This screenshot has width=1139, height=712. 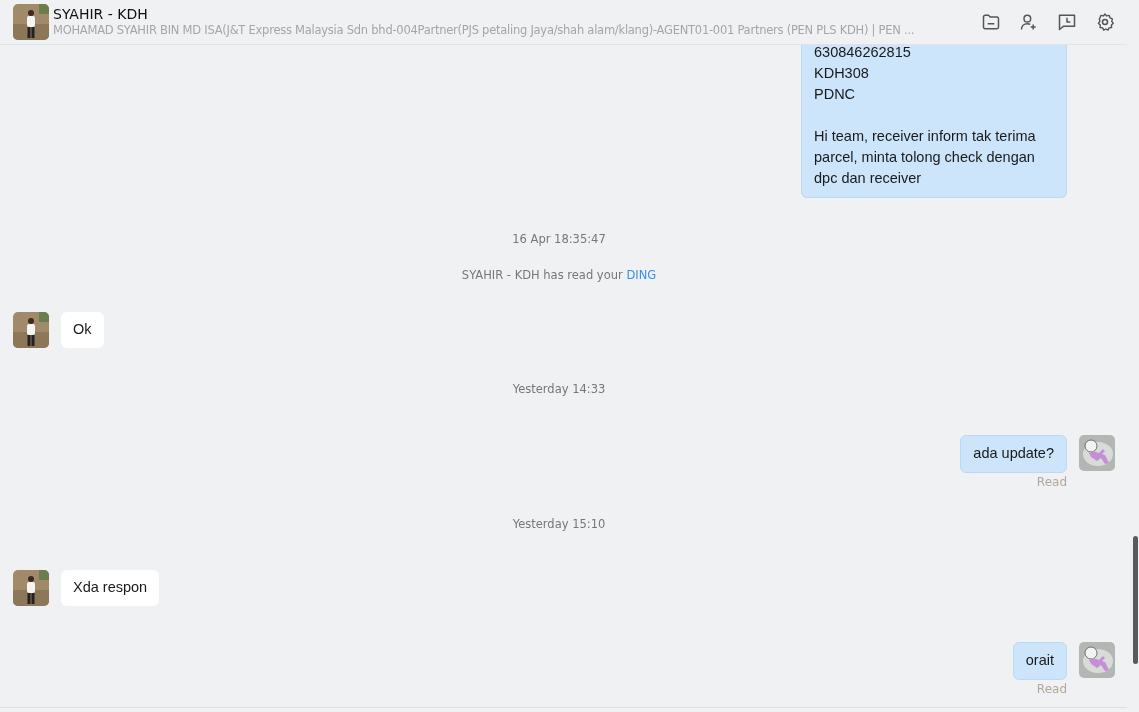 I want to click on message-bubble: Ok, so click(x=82, y=329).